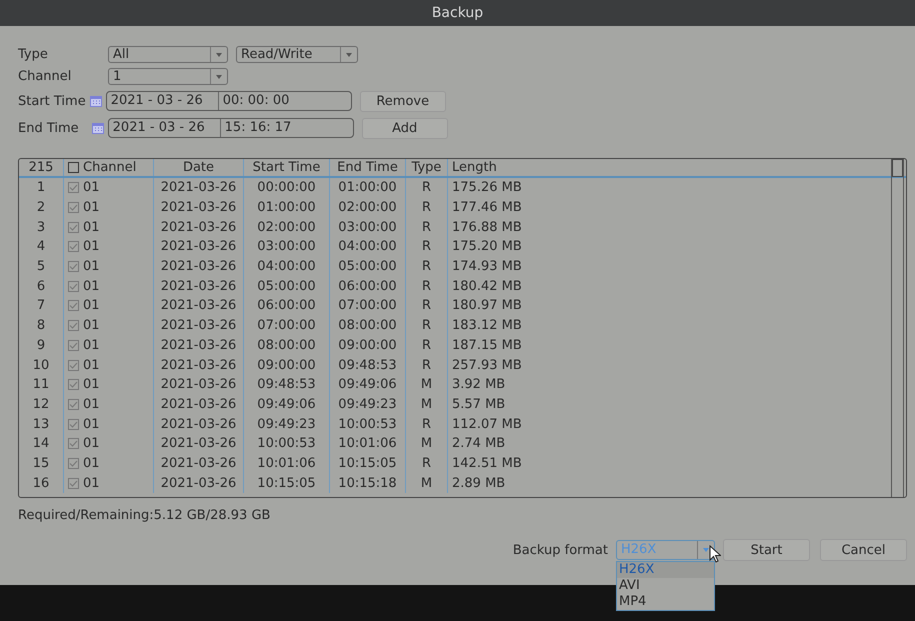  What do you see at coordinates (41, 188) in the screenshot?
I see `row-number: 1` at bounding box center [41, 188].